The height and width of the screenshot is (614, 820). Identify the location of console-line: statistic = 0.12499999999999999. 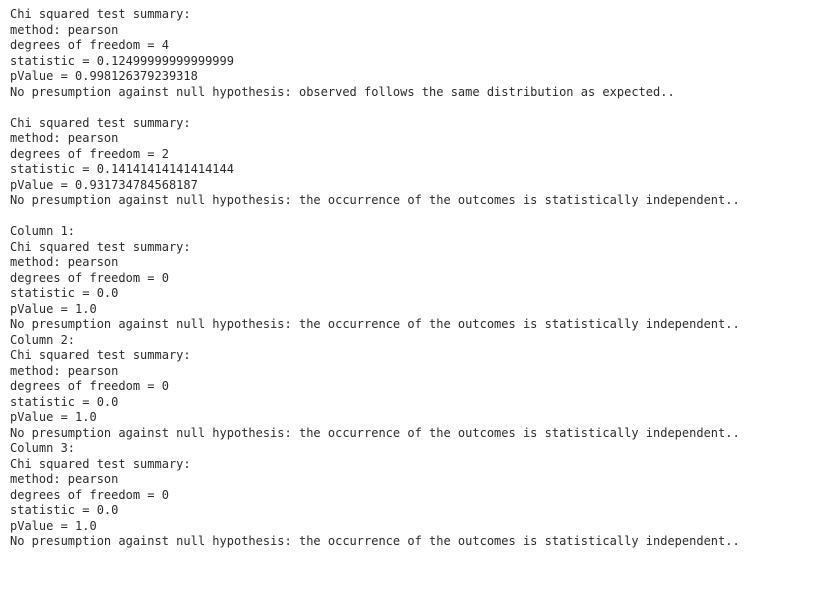
(122, 60).